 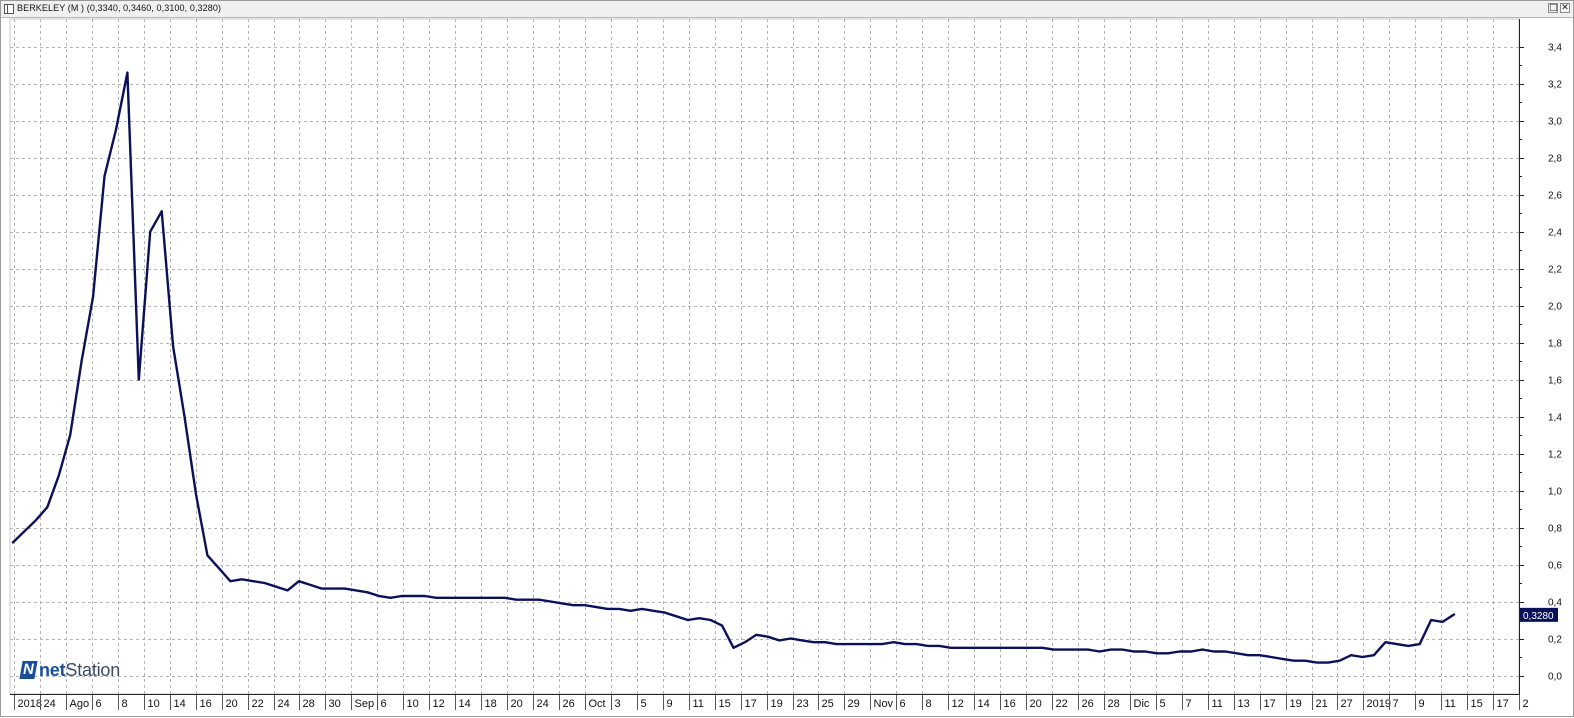 I want to click on netstation-logo: N netStation, so click(x=70, y=670).